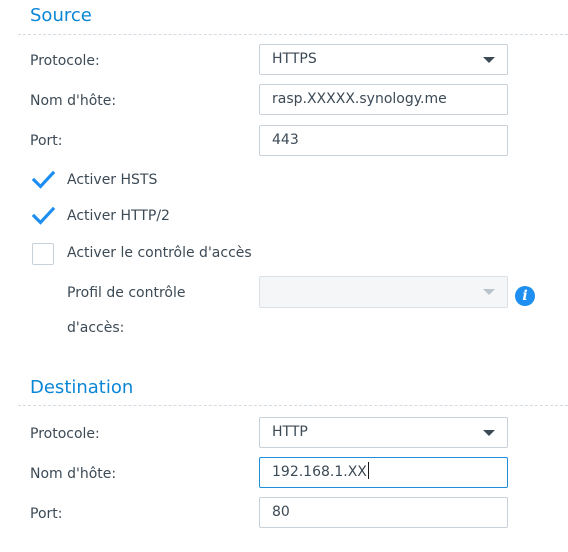 This screenshot has height=552, width=568. I want to click on destination-port-label: Port:, so click(46, 514).